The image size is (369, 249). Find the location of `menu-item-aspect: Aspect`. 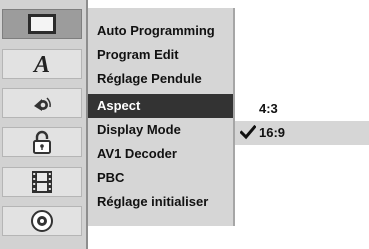

menu-item-aspect: Aspect is located at coordinates (160, 106).